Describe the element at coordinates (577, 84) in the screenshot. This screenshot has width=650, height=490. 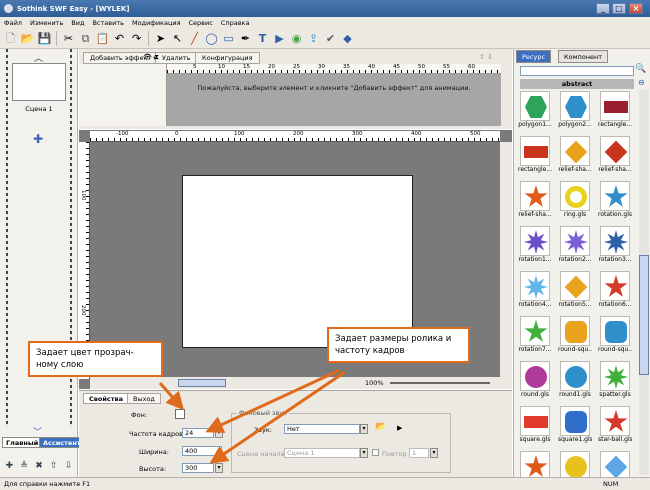
I see `resource-category: abstract` at that location.